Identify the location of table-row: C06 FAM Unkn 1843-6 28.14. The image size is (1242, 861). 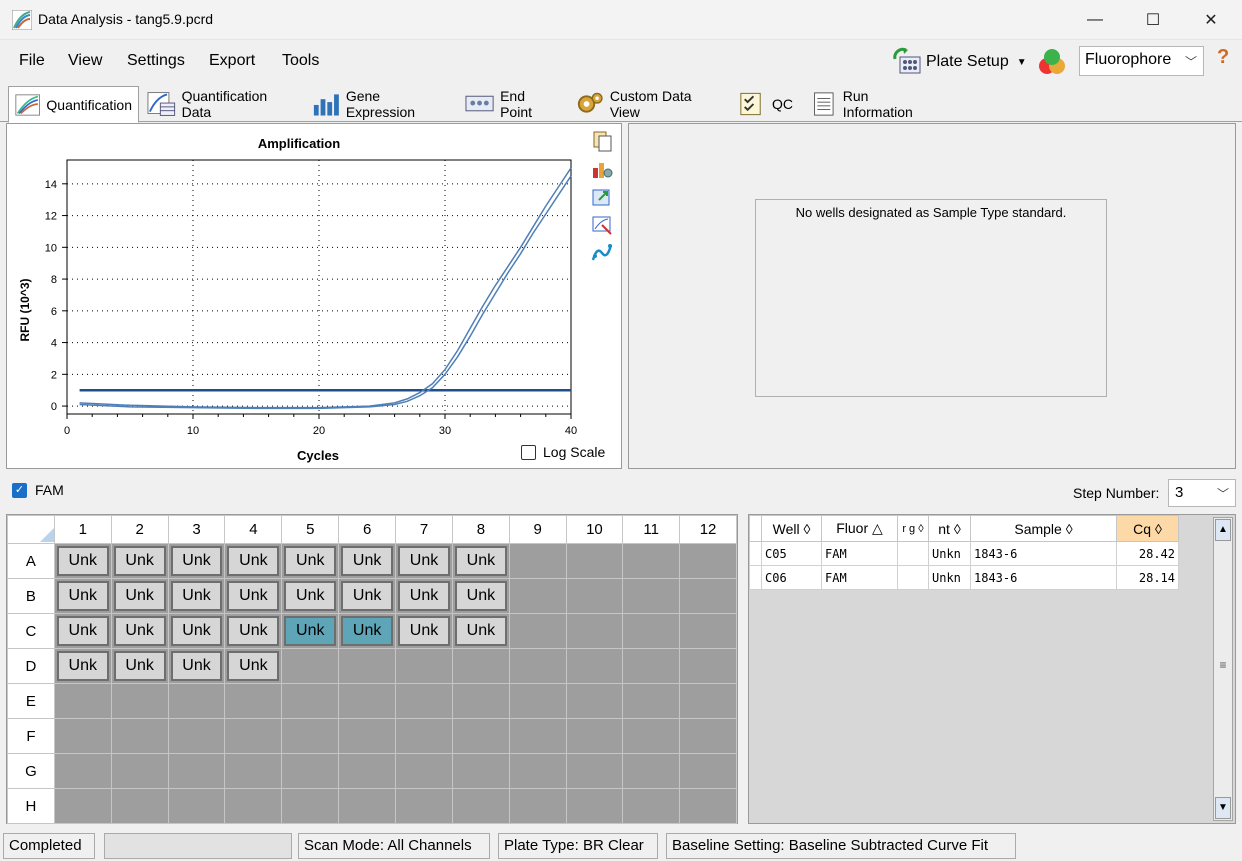
(964, 577).